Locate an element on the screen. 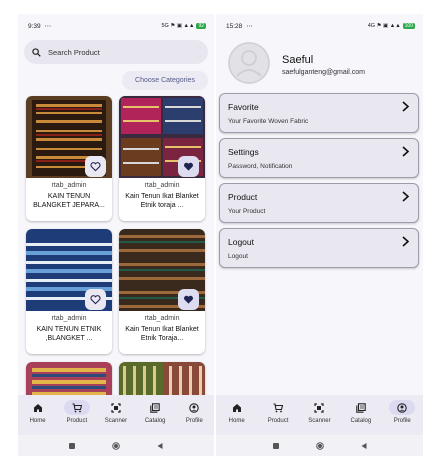 The image size is (437, 463). menu-title: Logout is located at coordinates (241, 242).